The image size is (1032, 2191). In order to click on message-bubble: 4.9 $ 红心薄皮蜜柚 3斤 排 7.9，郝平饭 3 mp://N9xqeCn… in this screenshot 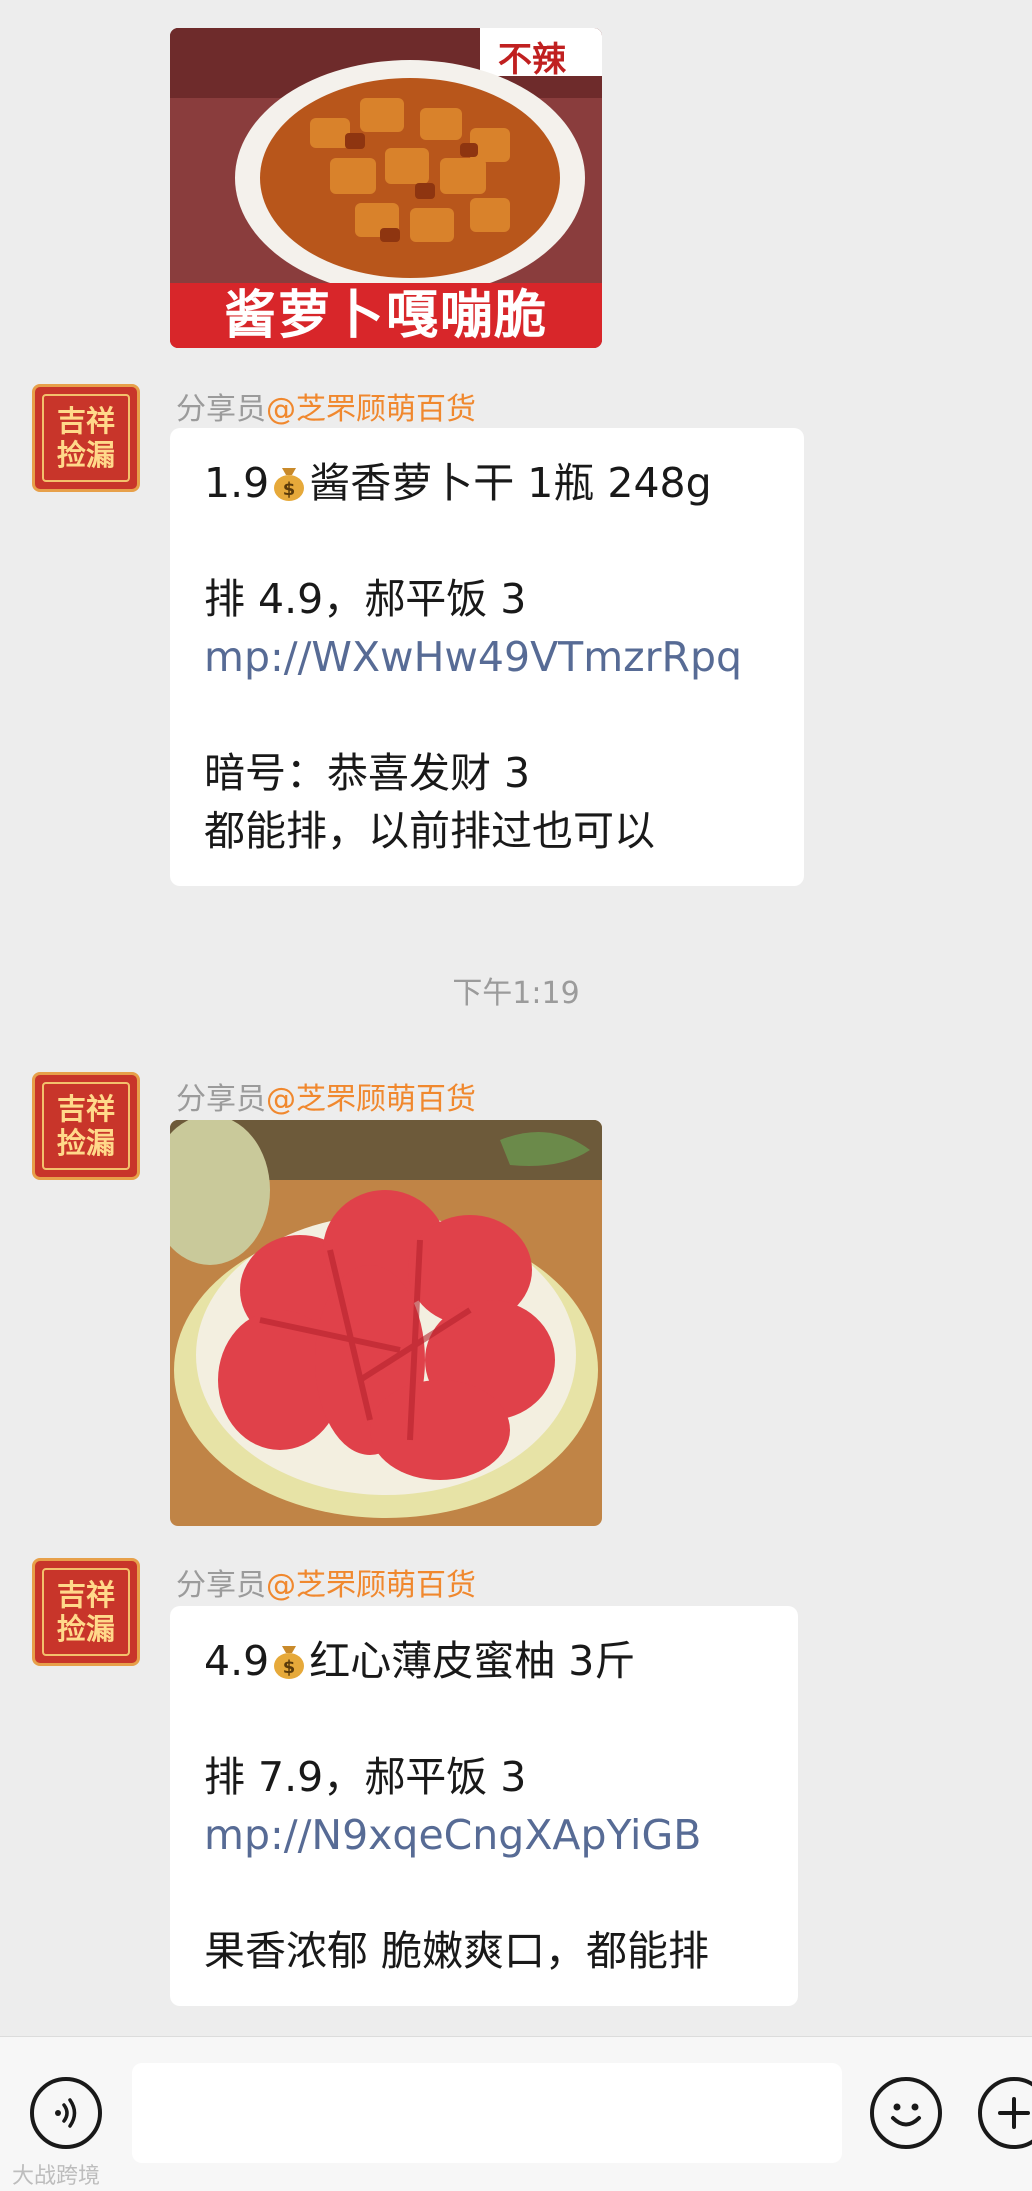, I will do `click(484, 1806)`.